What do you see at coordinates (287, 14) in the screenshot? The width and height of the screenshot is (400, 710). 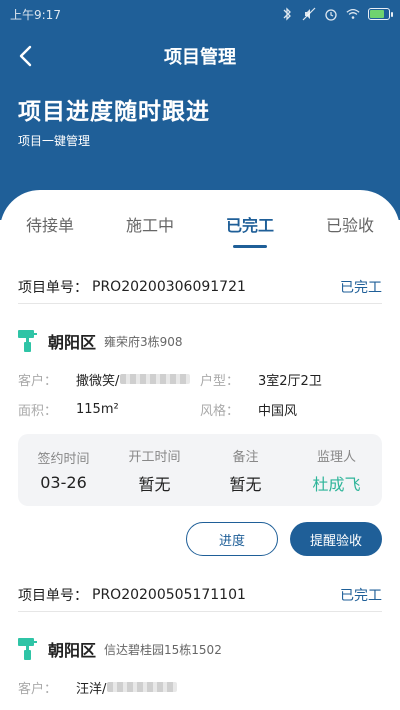 I see `bluetooth-icon` at bounding box center [287, 14].